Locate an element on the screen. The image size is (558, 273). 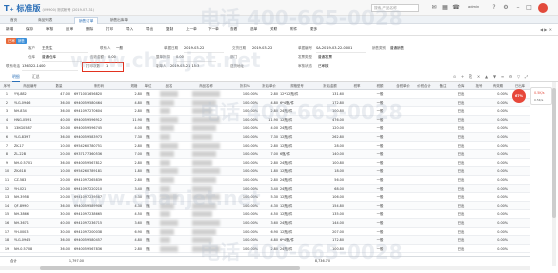
cell-price: 3.60 is located at coordinates (269, 223).